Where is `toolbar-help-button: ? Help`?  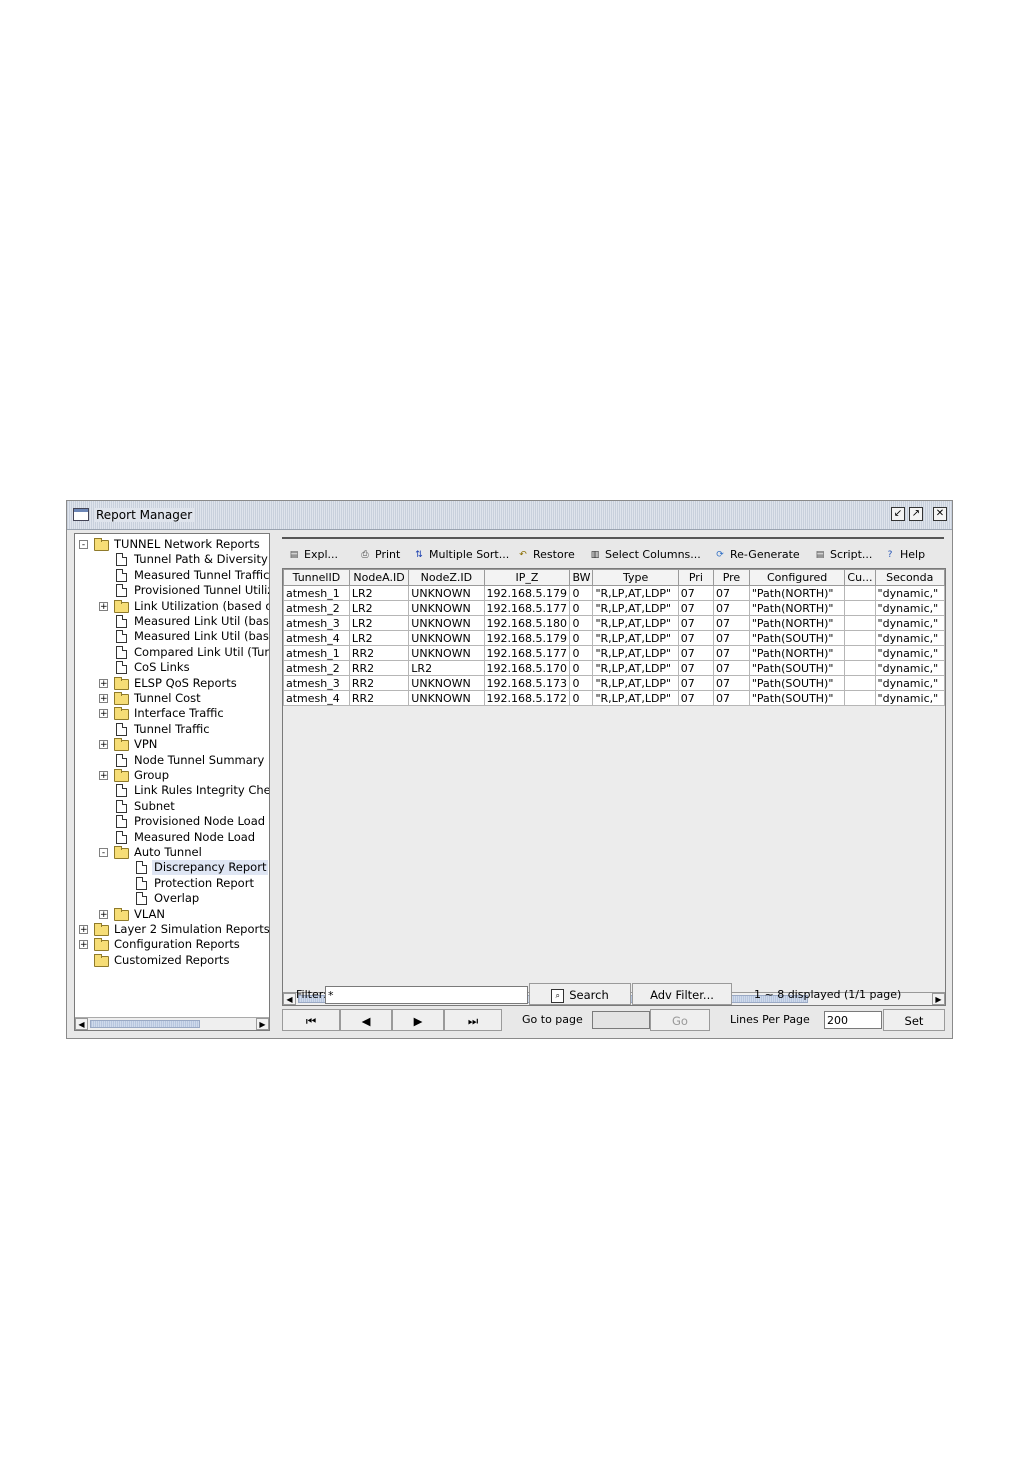
toolbar-help-button: ? Help is located at coordinates (904, 555).